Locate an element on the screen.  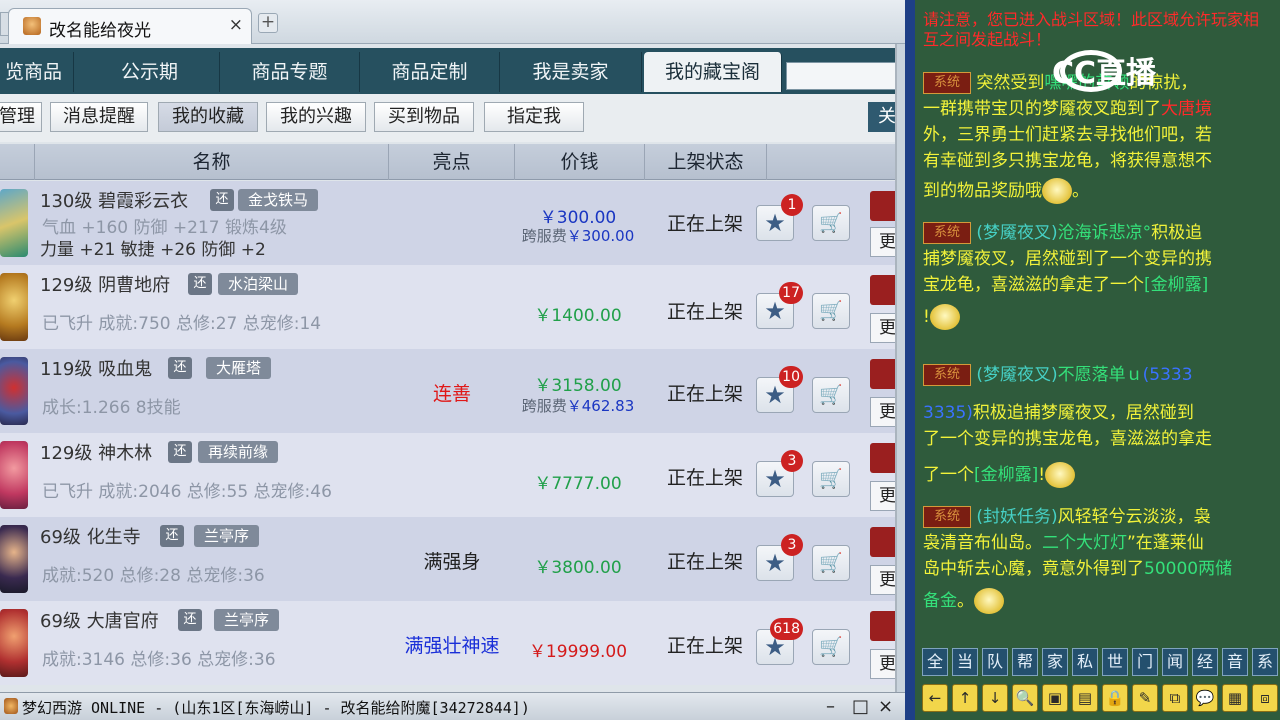
close-window-button: × is located at coordinates (885, 706).